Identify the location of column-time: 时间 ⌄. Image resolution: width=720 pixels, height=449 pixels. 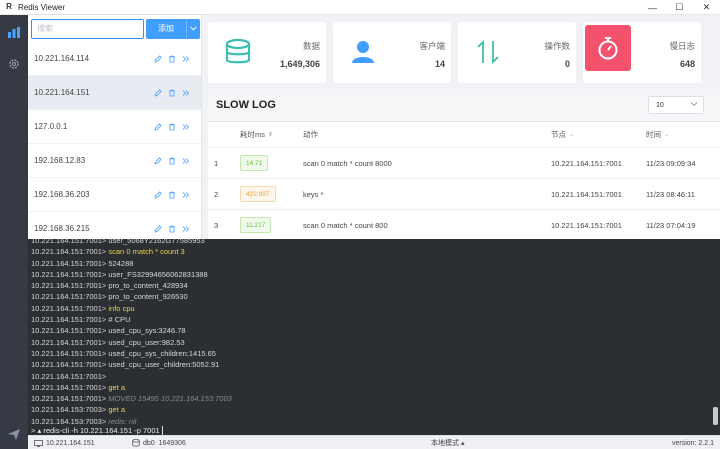
(657, 134).